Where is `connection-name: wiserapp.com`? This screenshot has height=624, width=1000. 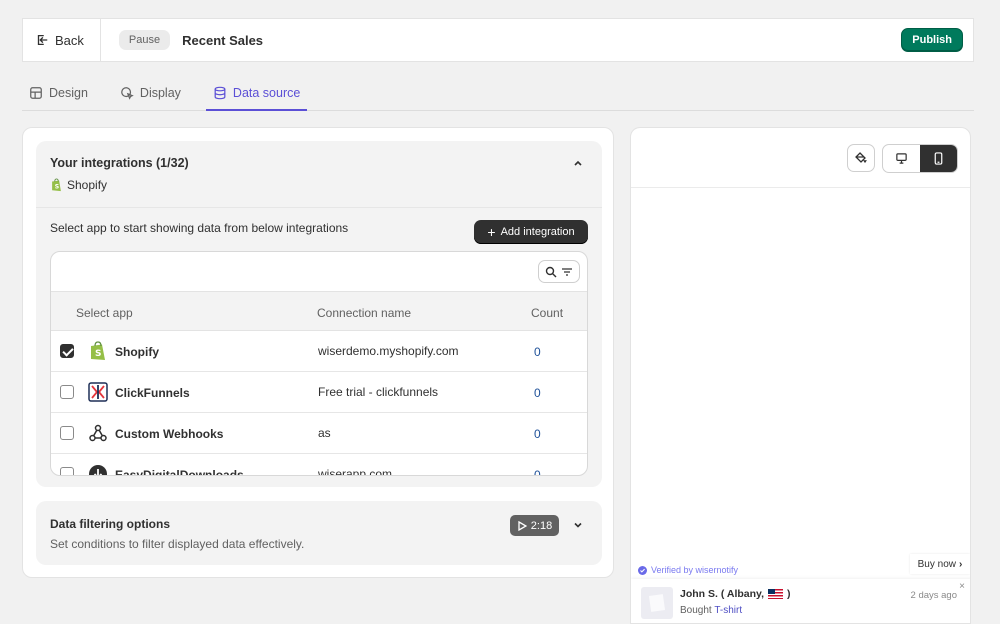
connection-name: wiserapp.com is located at coordinates (355, 471).